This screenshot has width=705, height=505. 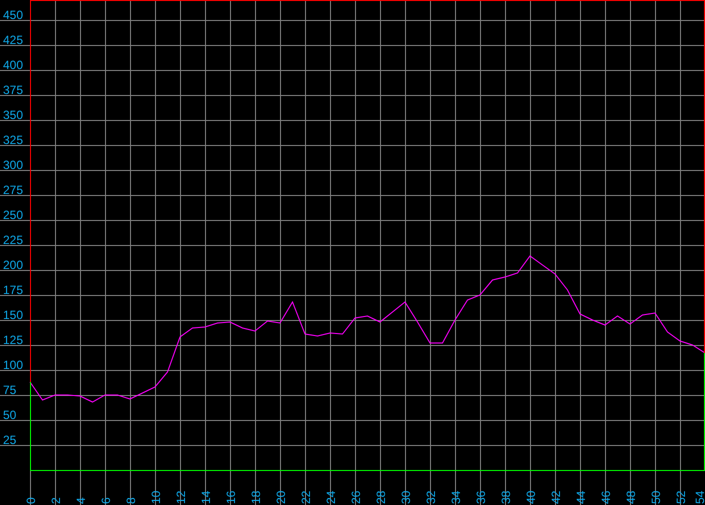 What do you see at coordinates (13, 315) in the screenshot?
I see `tick-label: 150` at bounding box center [13, 315].